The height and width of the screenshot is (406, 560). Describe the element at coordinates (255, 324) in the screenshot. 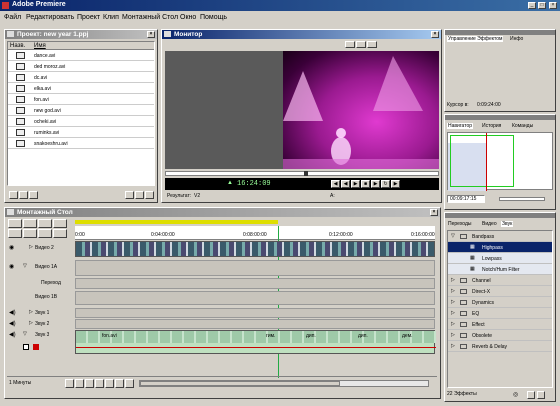

I see `audio2-lane` at that location.